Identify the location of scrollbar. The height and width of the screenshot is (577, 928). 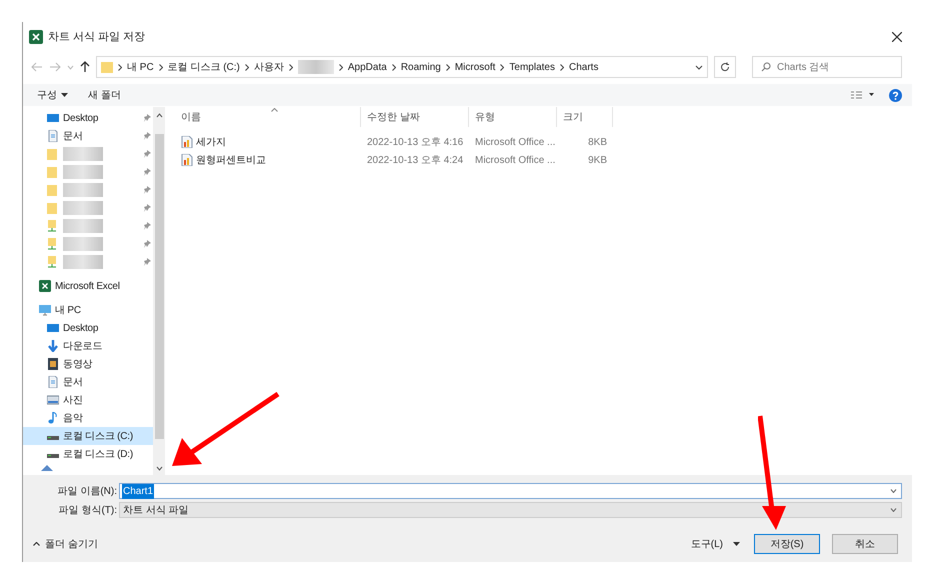
(159, 291).